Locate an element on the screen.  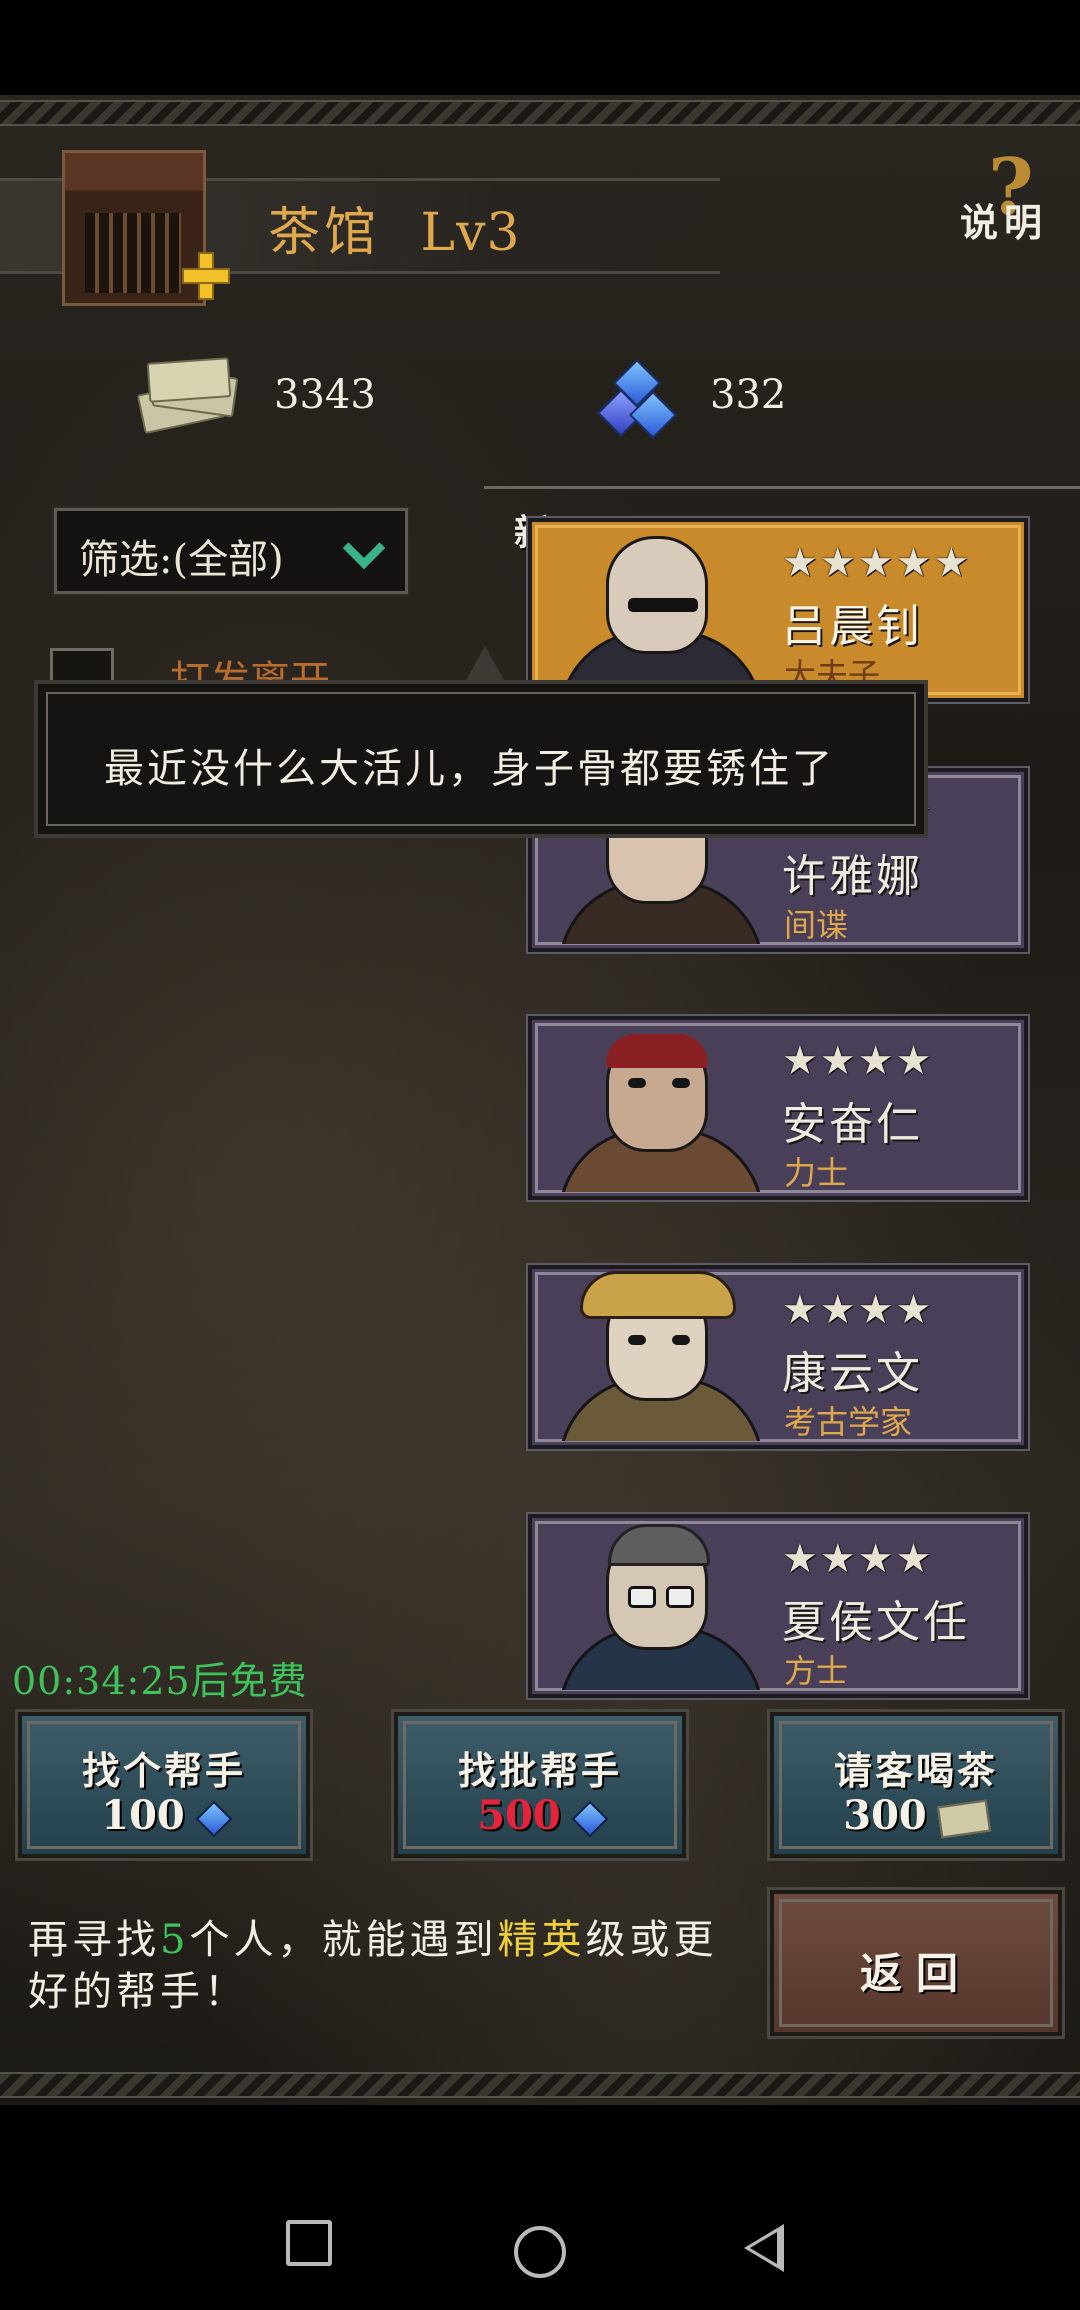
hero-class: 力士 is located at coordinates (816, 1173).